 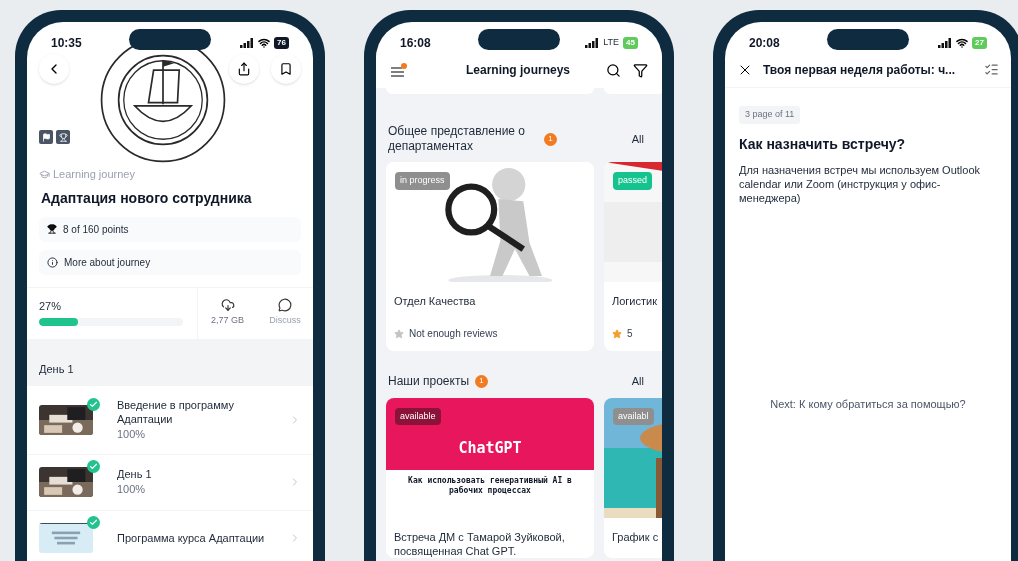 I want to click on status-tag: passed, so click(x=633, y=181).